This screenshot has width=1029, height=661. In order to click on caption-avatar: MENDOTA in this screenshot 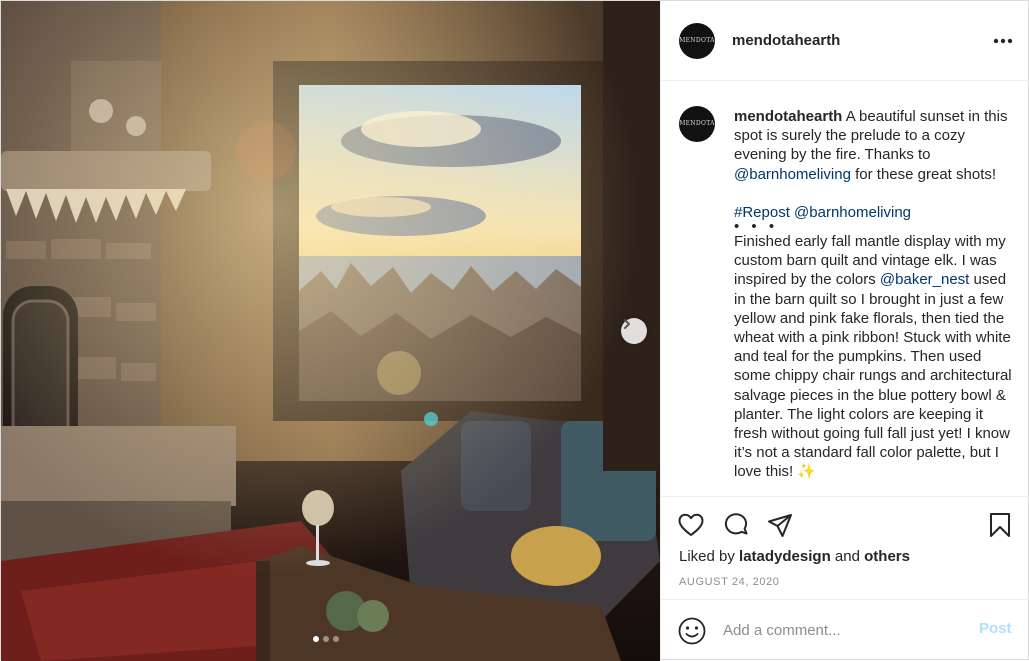, I will do `click(697, 124)`.